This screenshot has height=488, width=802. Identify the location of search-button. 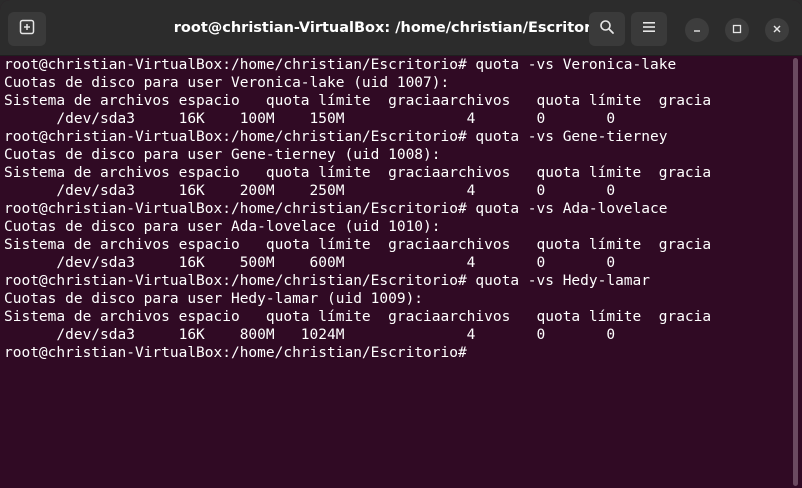
(607, 29).